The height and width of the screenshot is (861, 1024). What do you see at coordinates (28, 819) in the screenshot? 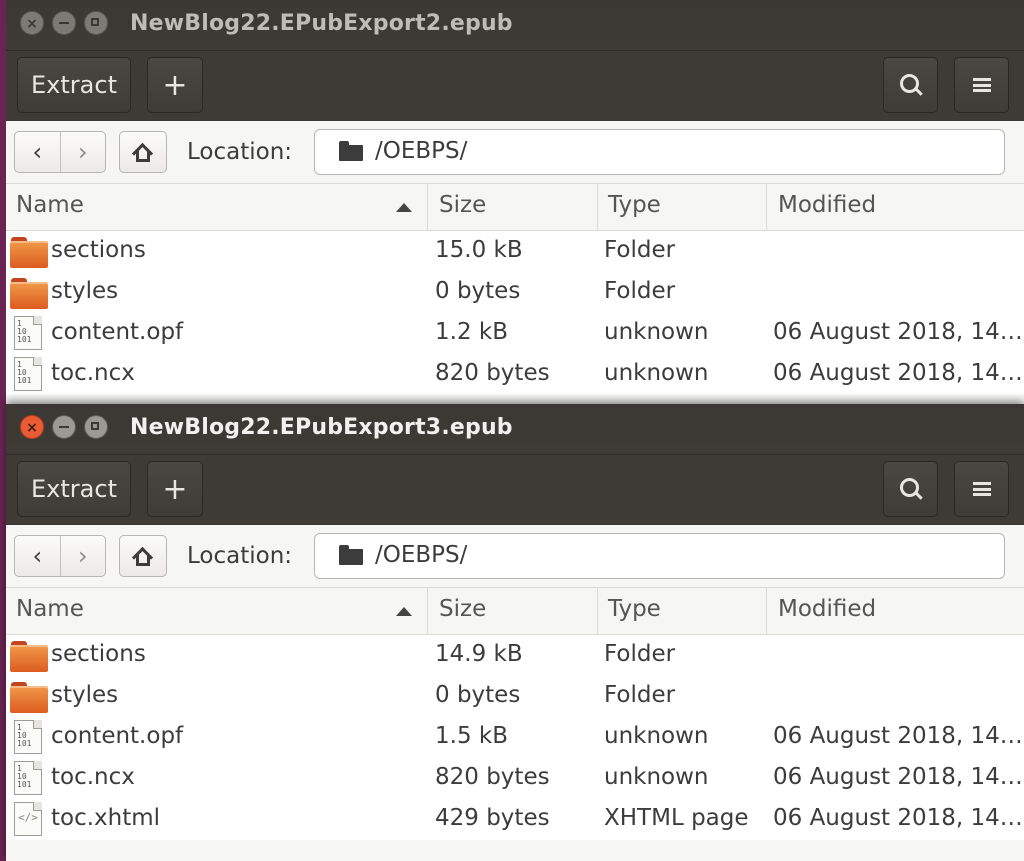
I see `code-file-icon: </>` at bounding box center [28, 819].